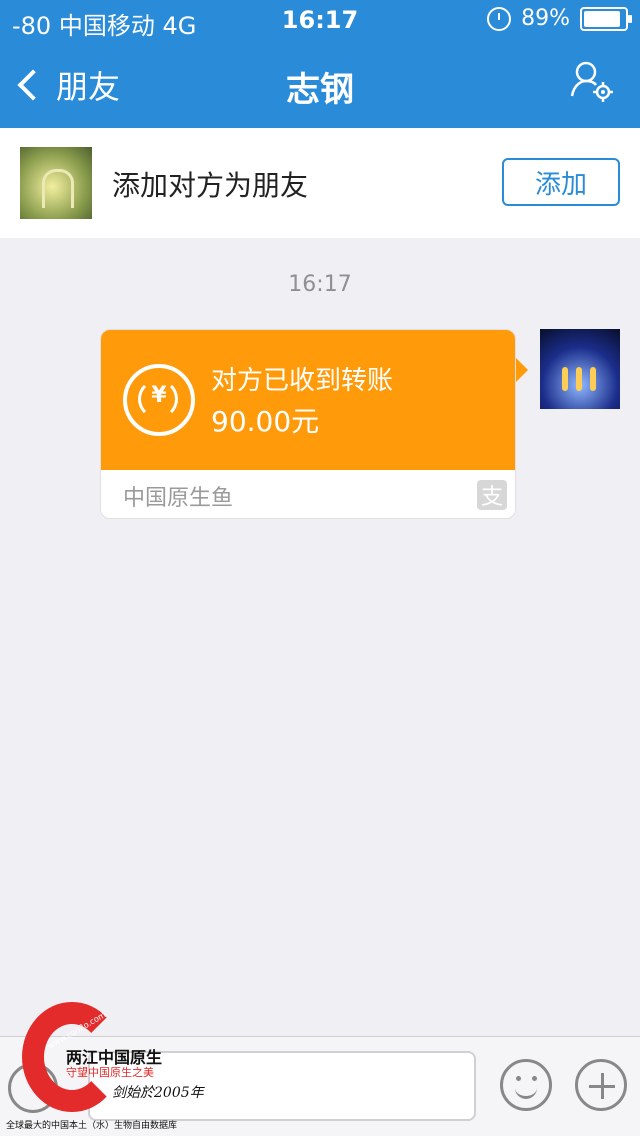 The width and height of the screenshot is (640, 1136). What do you see at coordinates (302, 381) in the screenshot?
I see `transfer-status: 对方已收到转账` at bounding box center [302, 381].